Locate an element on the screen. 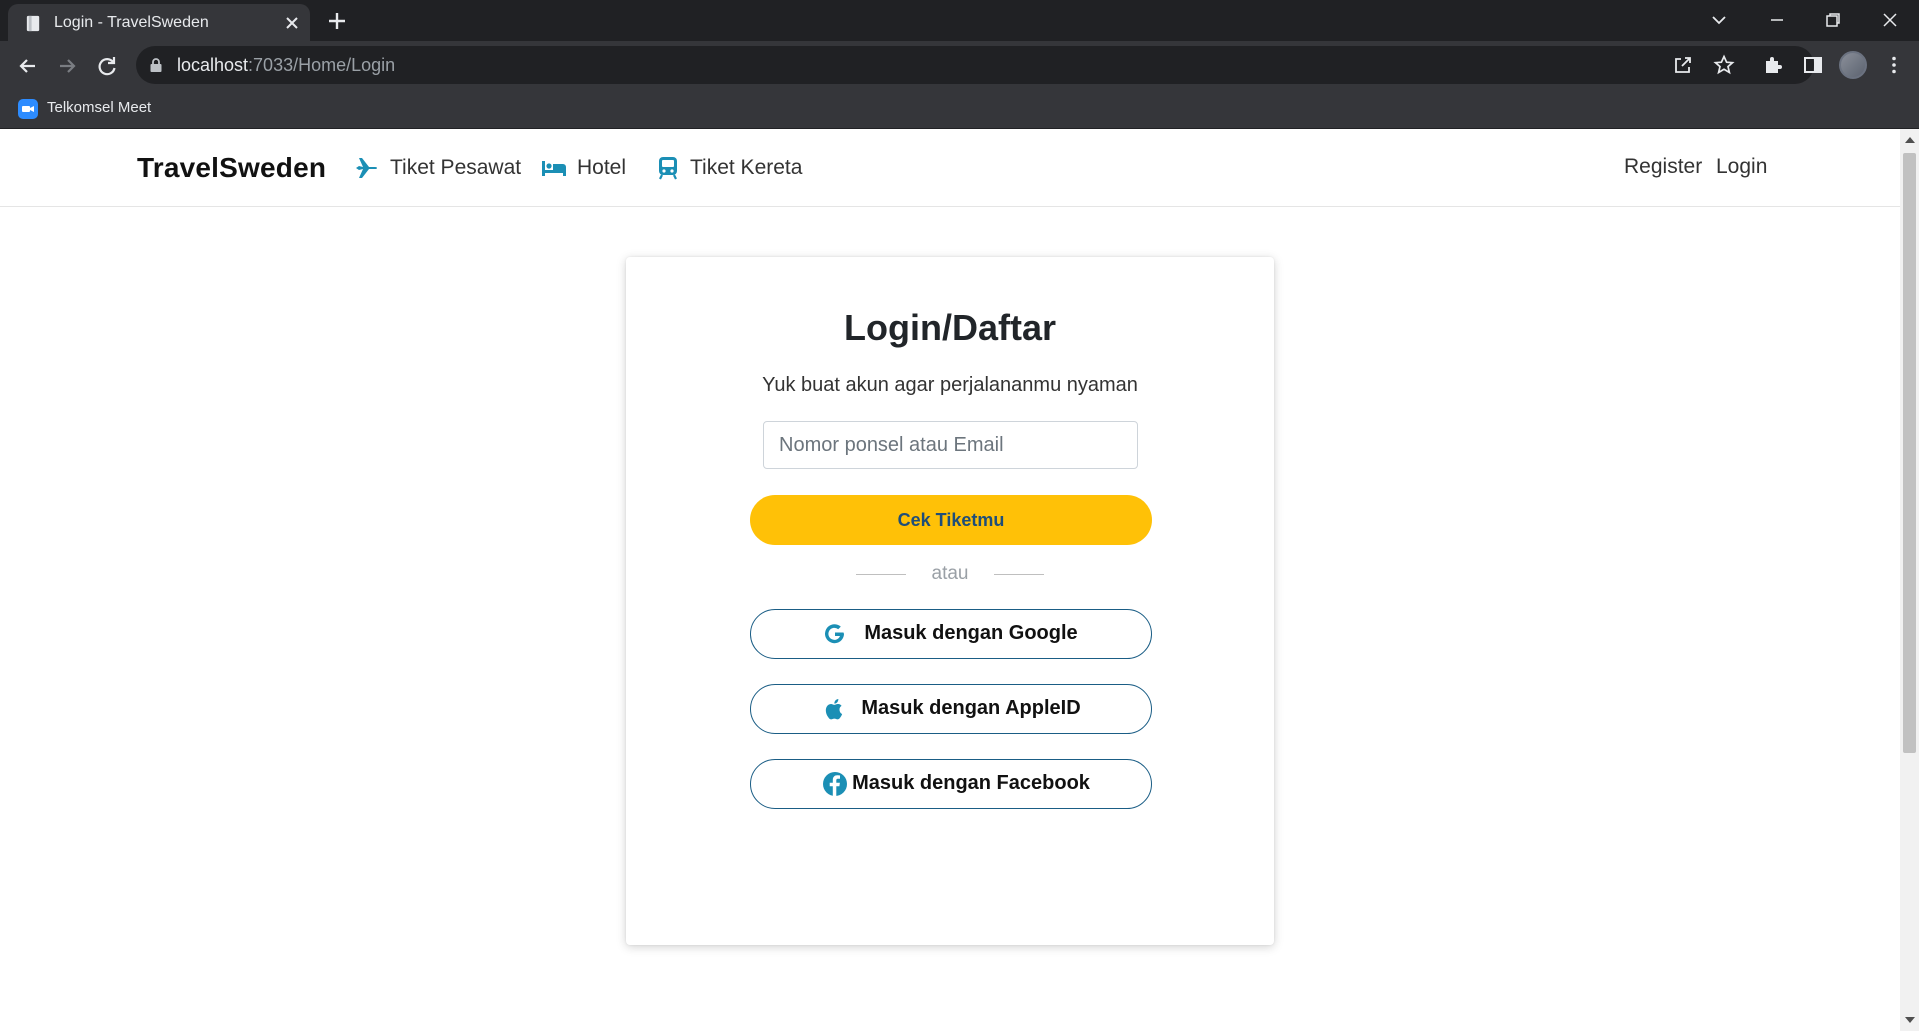 This screenshot has height=1031, width=1919. nav-login: Login is located at coordinates (1741, 167).